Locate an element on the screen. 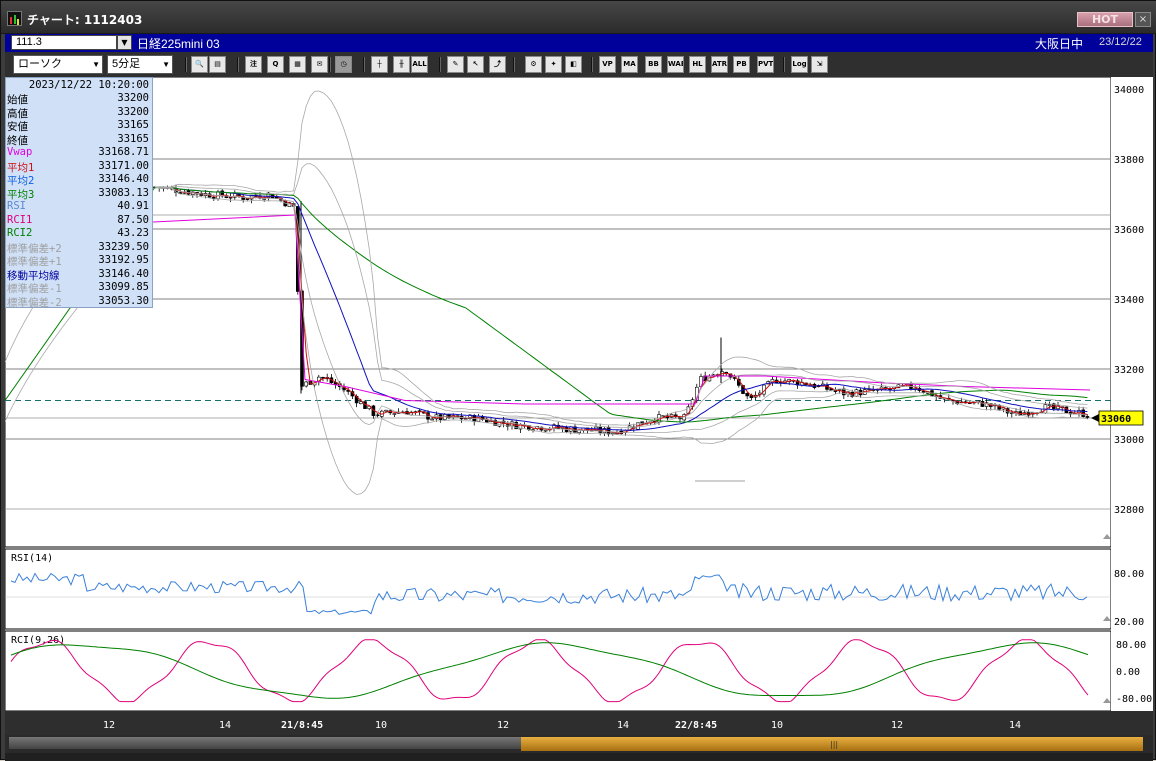  scroll-track is located at coordinates (265, 743).